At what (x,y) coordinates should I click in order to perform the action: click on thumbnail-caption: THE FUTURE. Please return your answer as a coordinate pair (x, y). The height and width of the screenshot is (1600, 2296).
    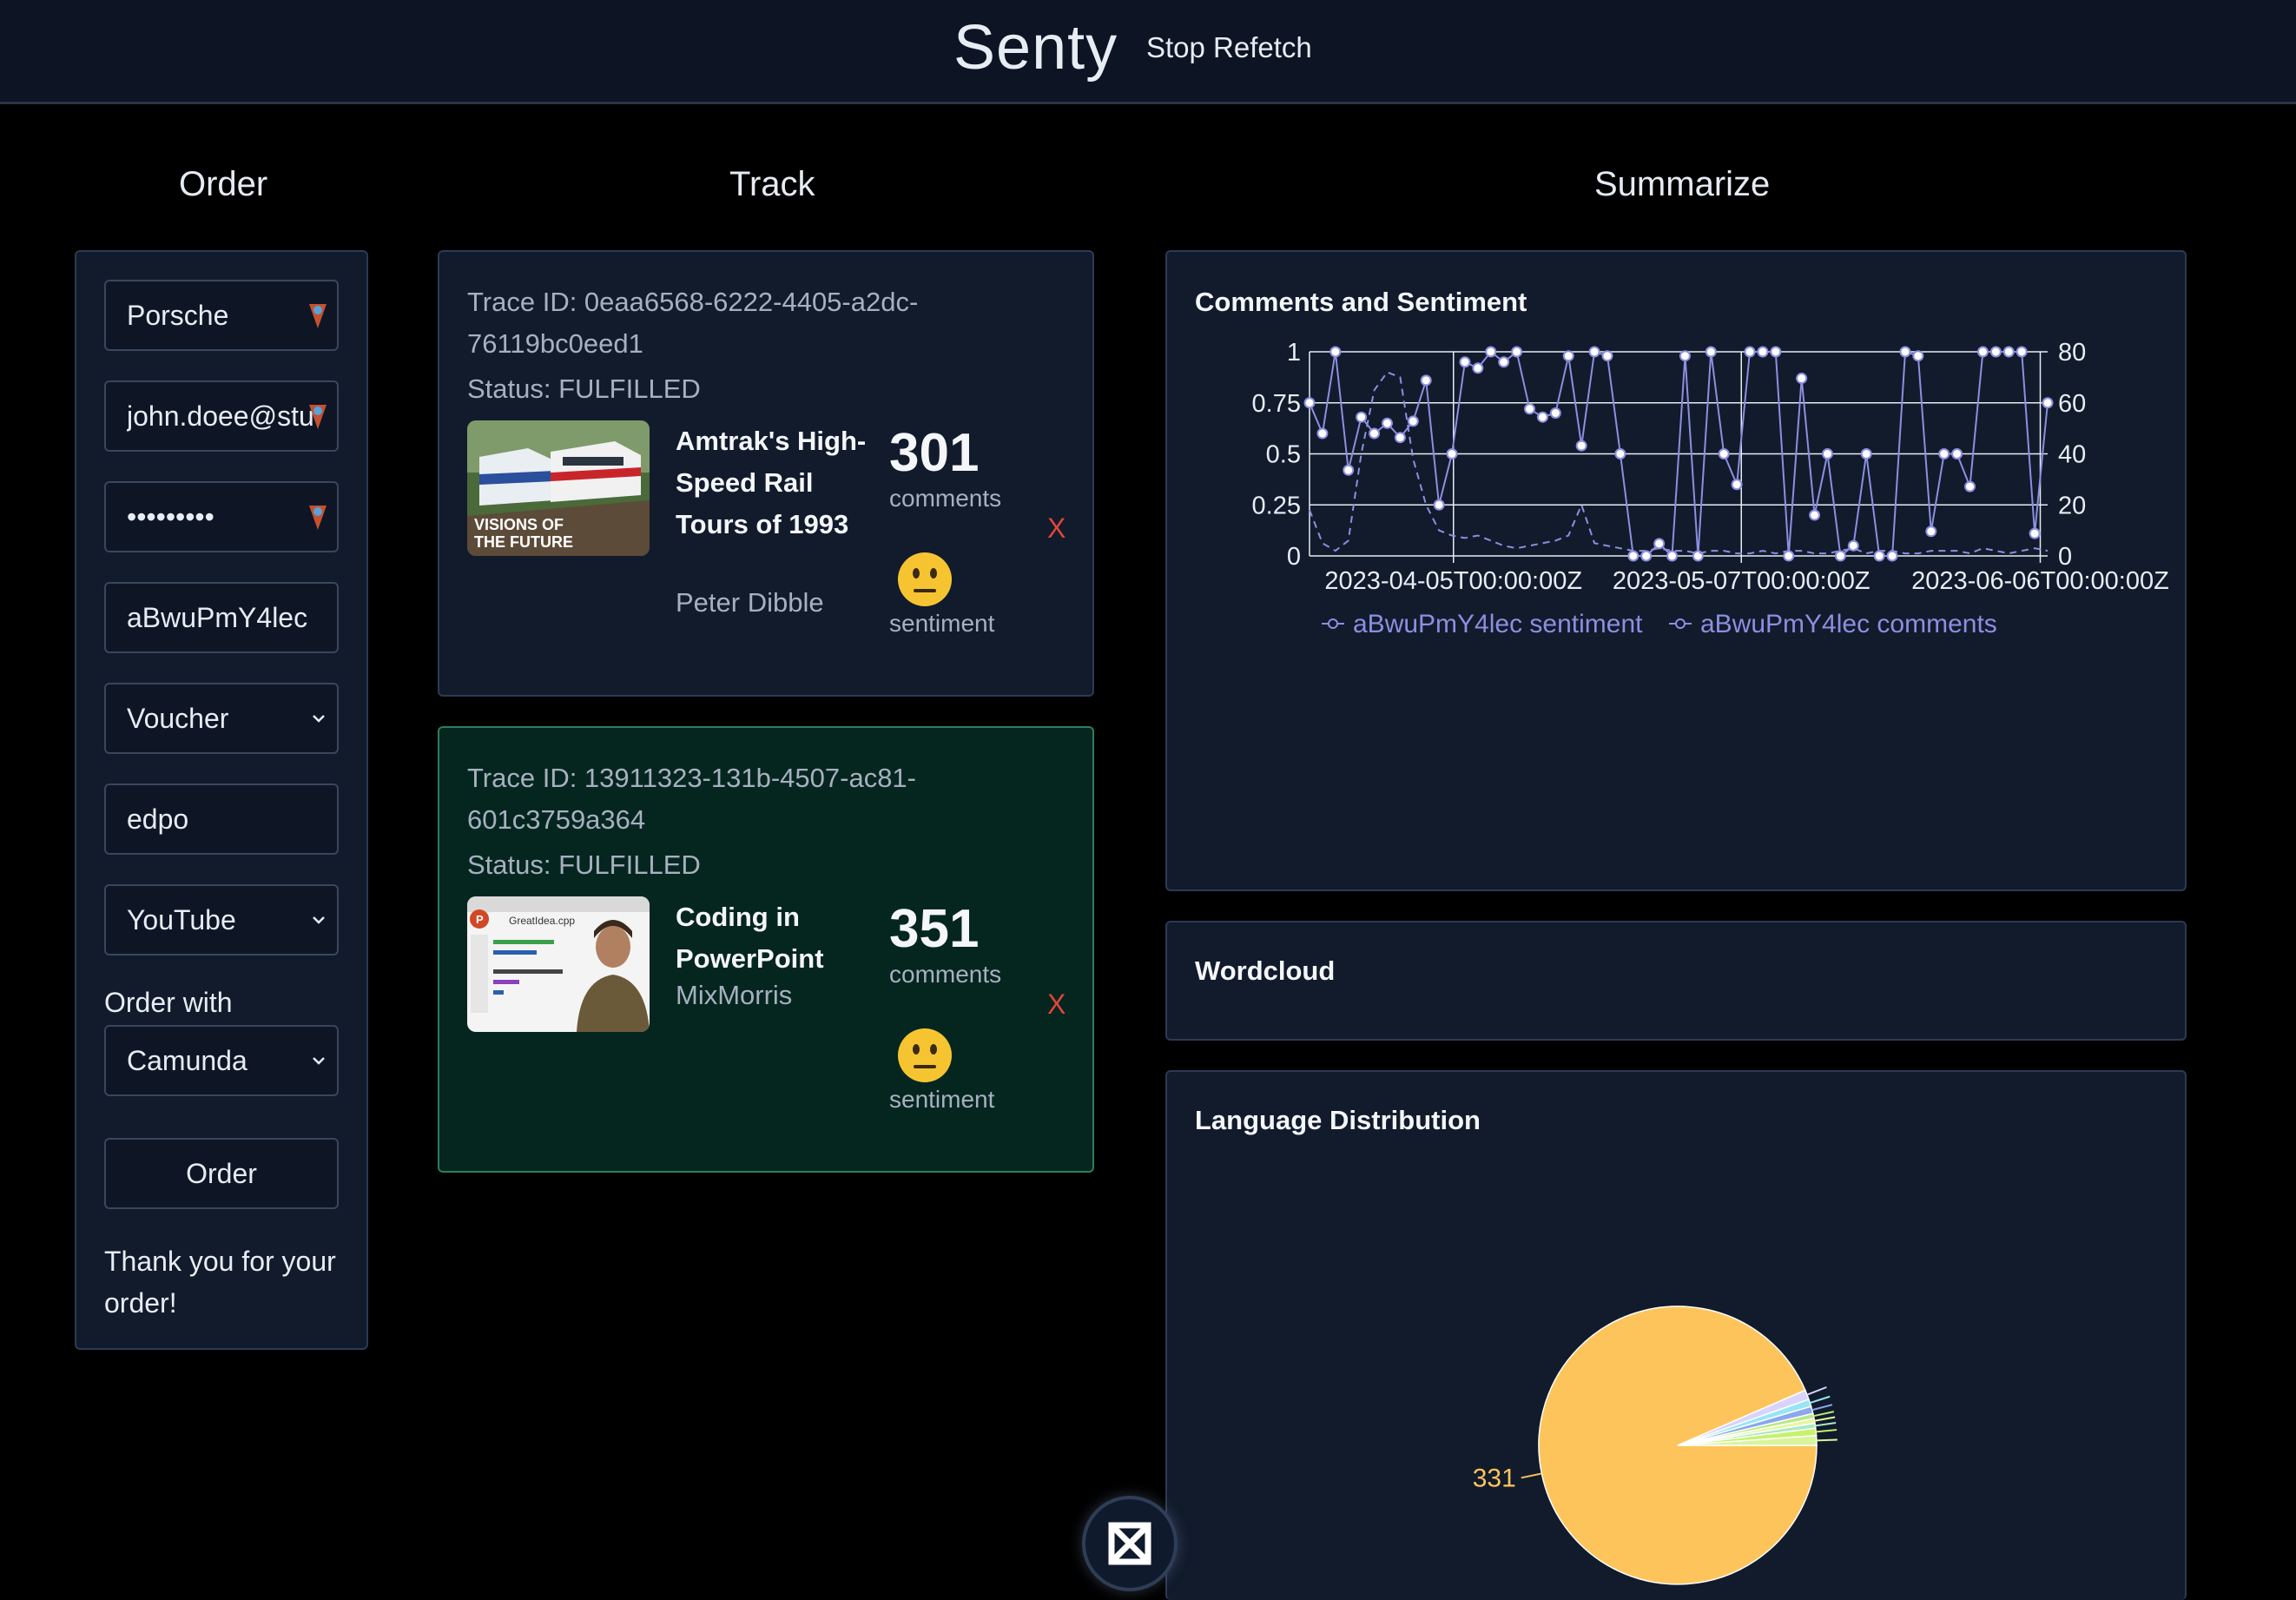
    Looking at the image, I should click on (523, 542).